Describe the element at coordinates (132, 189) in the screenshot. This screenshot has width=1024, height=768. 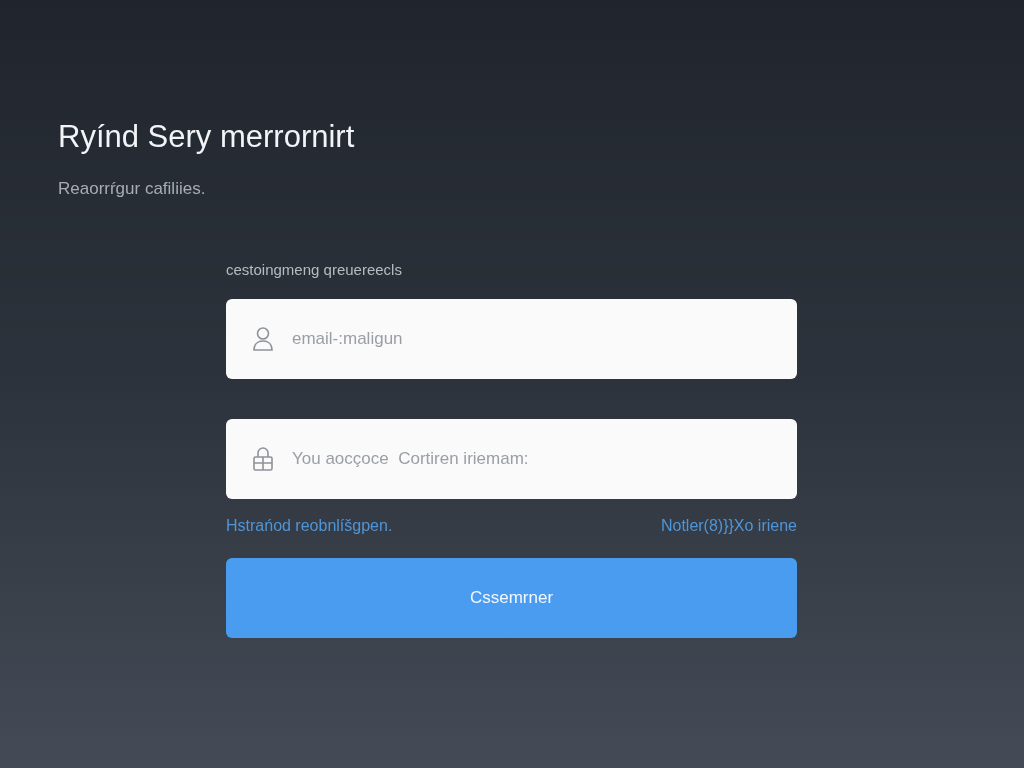
I see `page-subtitle: Reaorrŕgur cafiliies.` at that location.